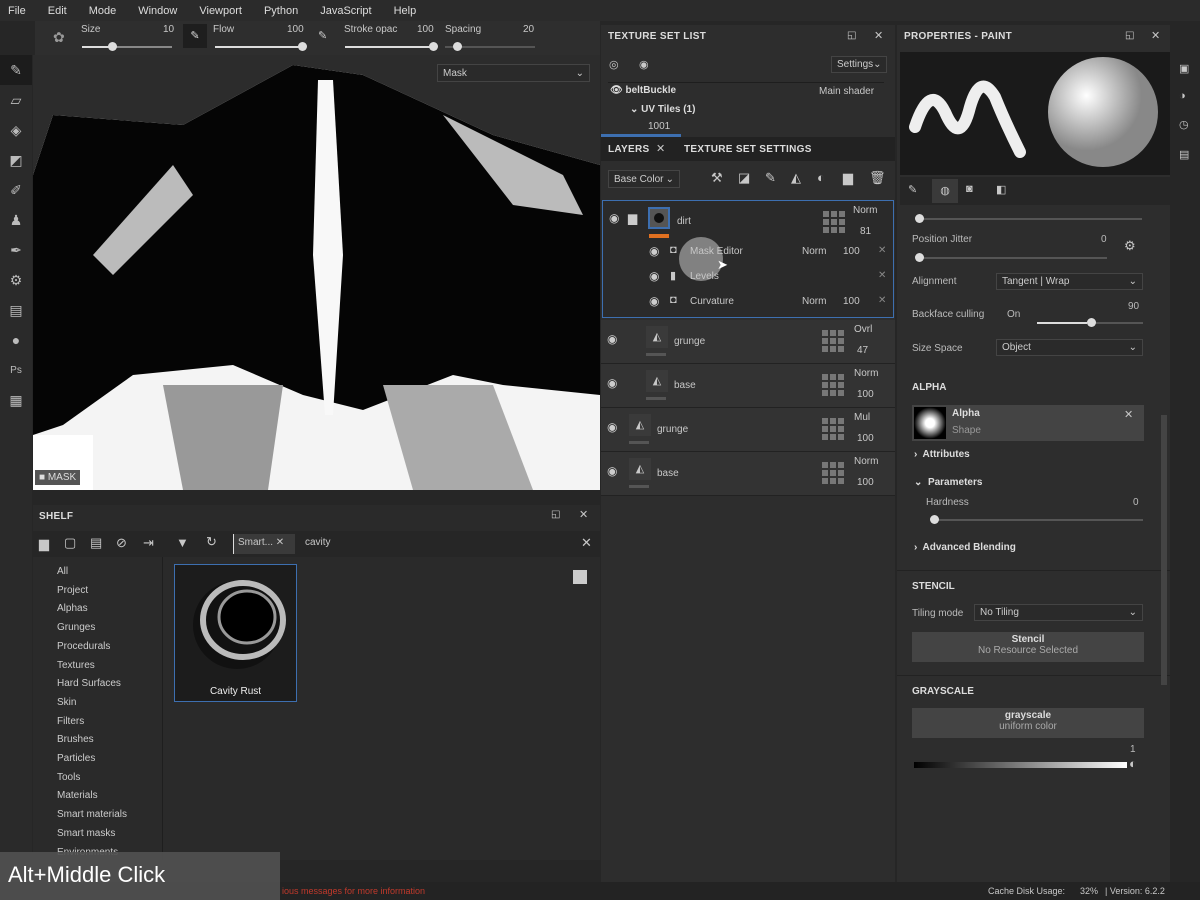 The height and width of the screenshot is (900, 1200). I want to click on spacing-slider, so click(490, 46).